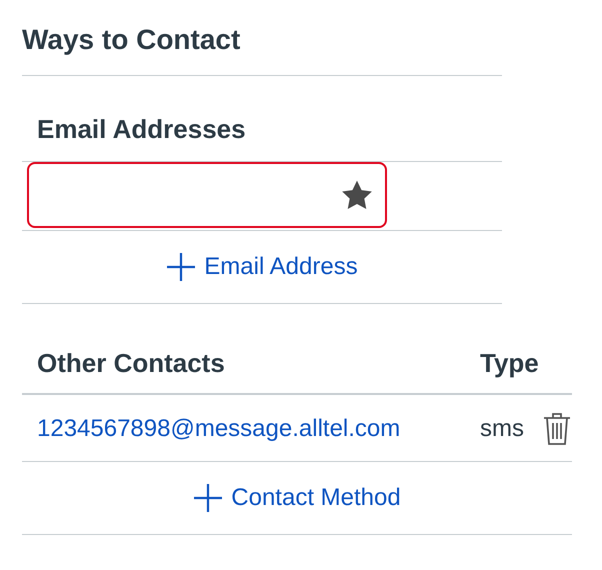 The image size is (602, 570). What do you see at coordinates (207, 195) in the screenshot?
I see `email-entry` at bounding box center [207, 195].